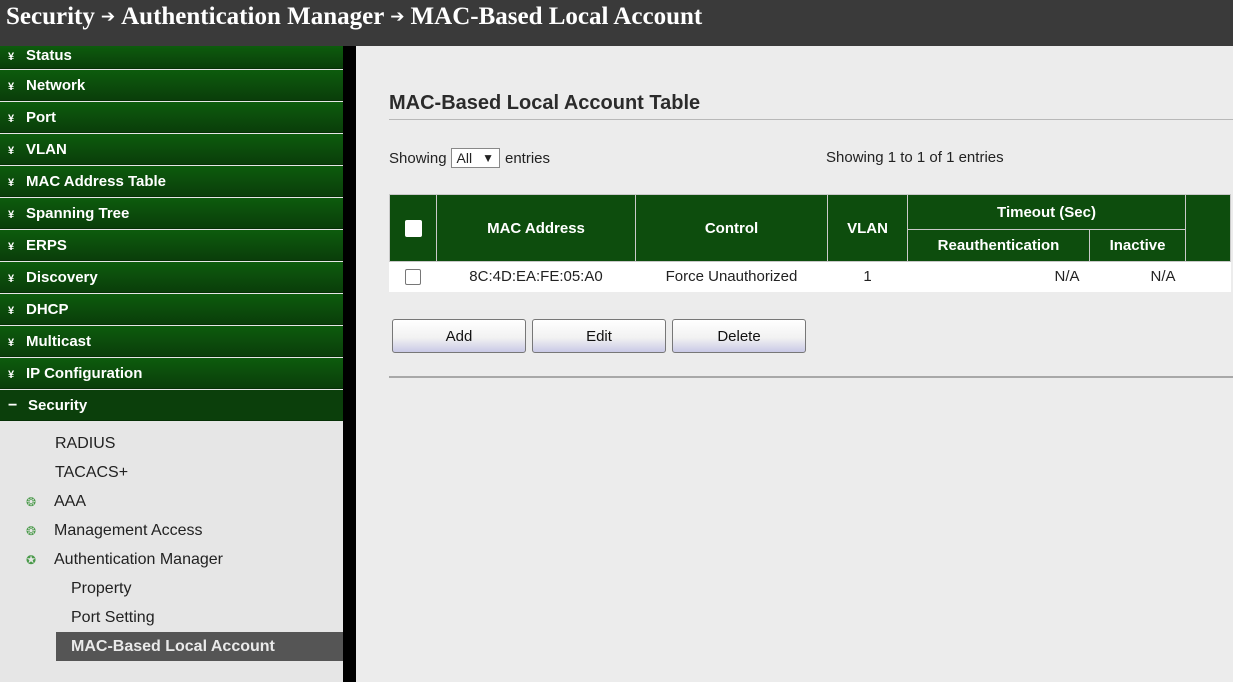  What do you see at coordinates (1163, 277) in the screenshot?
I see `cell-inactive: N/A` at bounding box center [1163, 277].